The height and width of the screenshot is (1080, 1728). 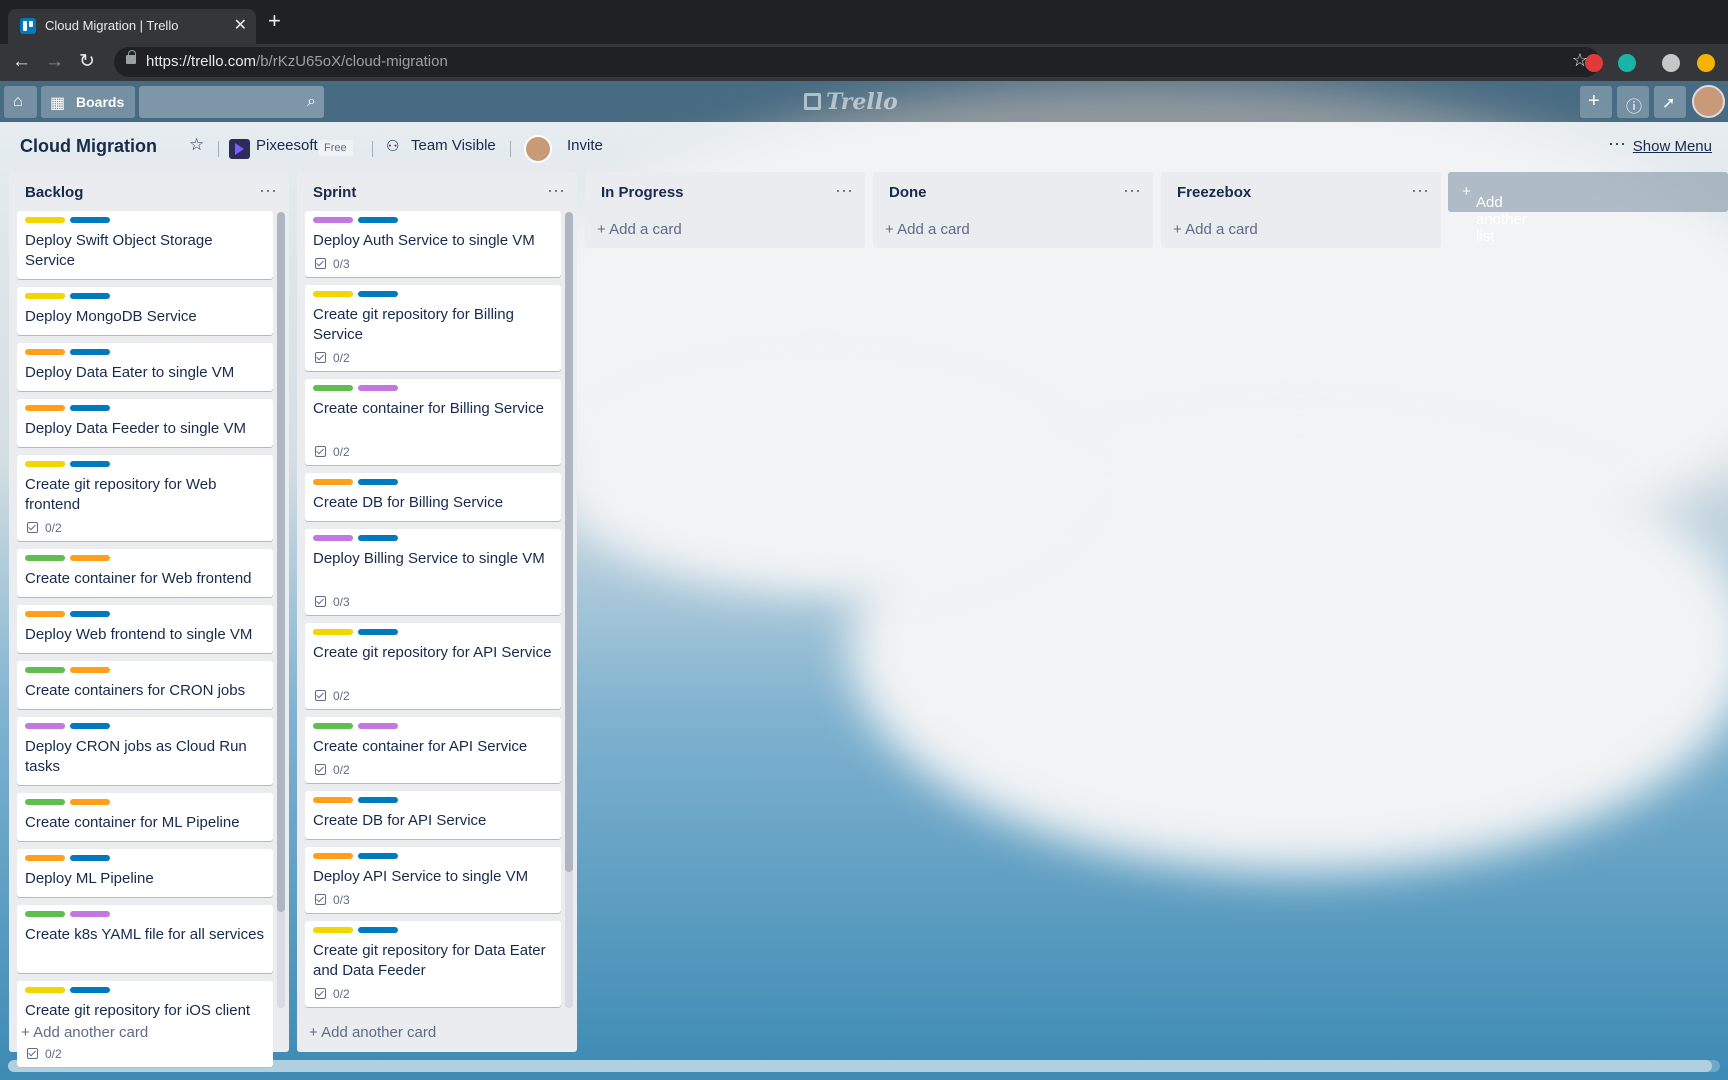 I want to click on card: Deploy API Service to single VM 0/3, so click(x=433, y=880).